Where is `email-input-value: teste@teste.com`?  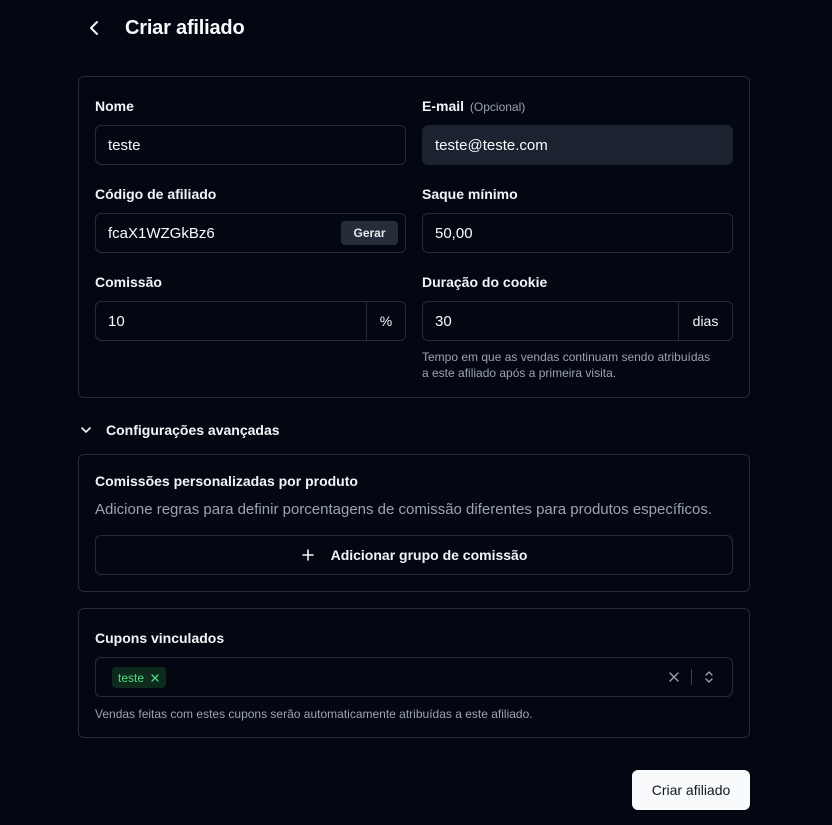 email-input-value: teste@teste.com is located at coordinates (491, 145).